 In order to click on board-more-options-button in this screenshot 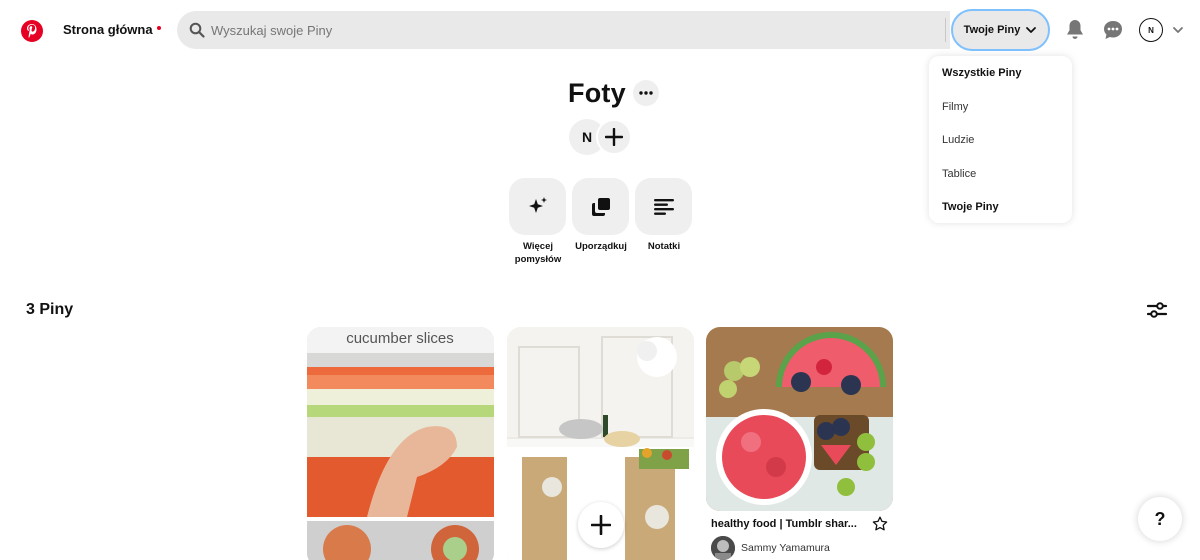, I will do `click(646, 93)`.